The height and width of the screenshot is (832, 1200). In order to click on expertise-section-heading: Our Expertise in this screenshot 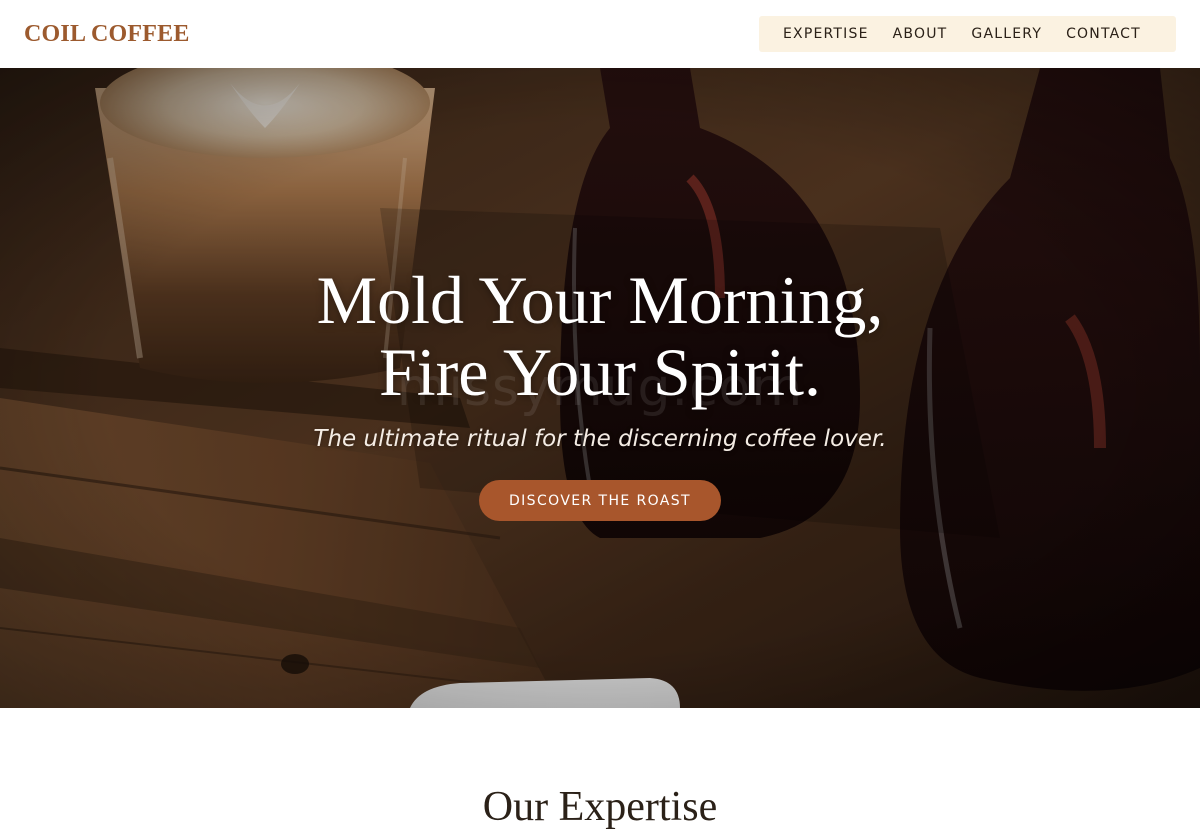, I will do `click(600, 807)`.